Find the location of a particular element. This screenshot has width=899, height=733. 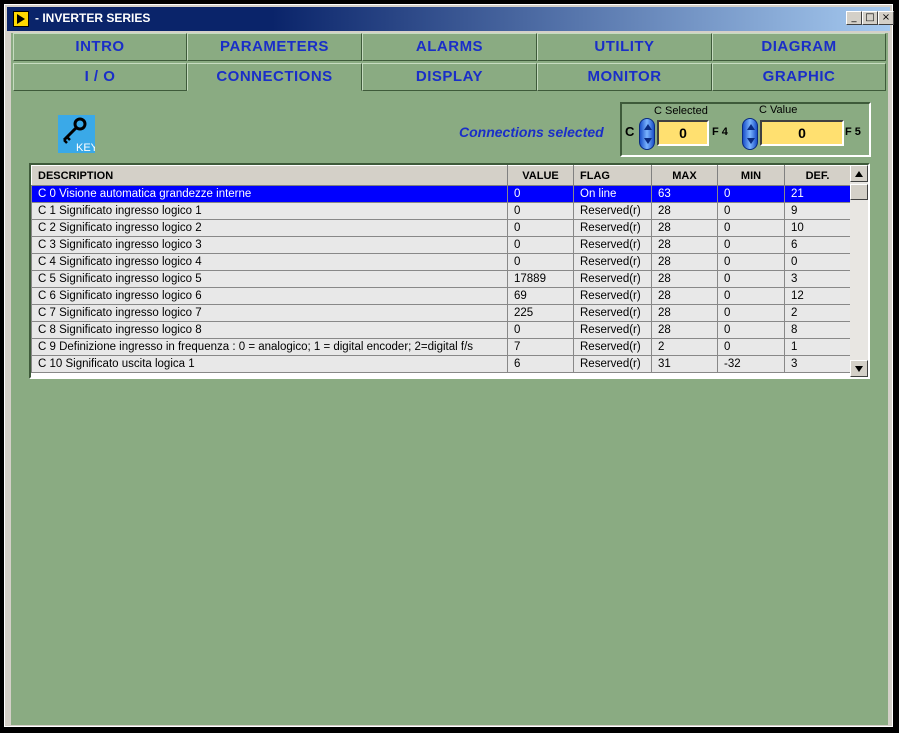

table-header: DESCRIPTION VALUE FLAG MAX MIN DEF. is located at coordinates (441, 175).